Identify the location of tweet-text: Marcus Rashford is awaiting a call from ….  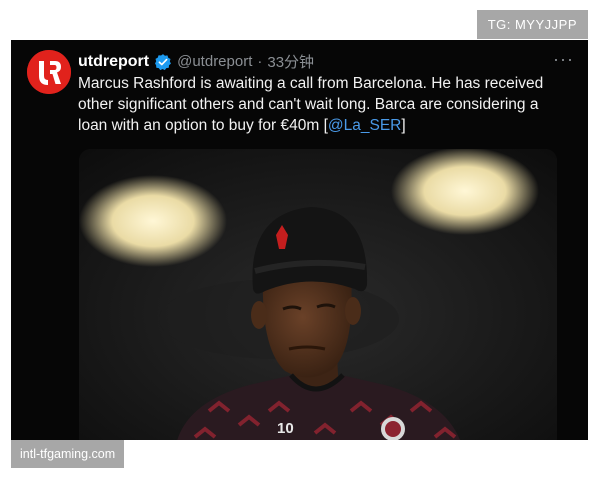
(318, 104).